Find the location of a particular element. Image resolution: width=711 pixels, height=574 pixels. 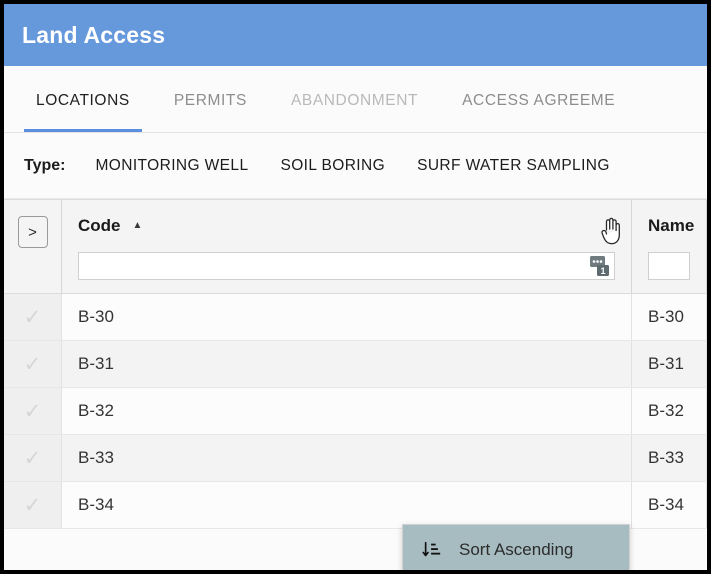

column-header-label: Name is located at coordinates (671, 225).